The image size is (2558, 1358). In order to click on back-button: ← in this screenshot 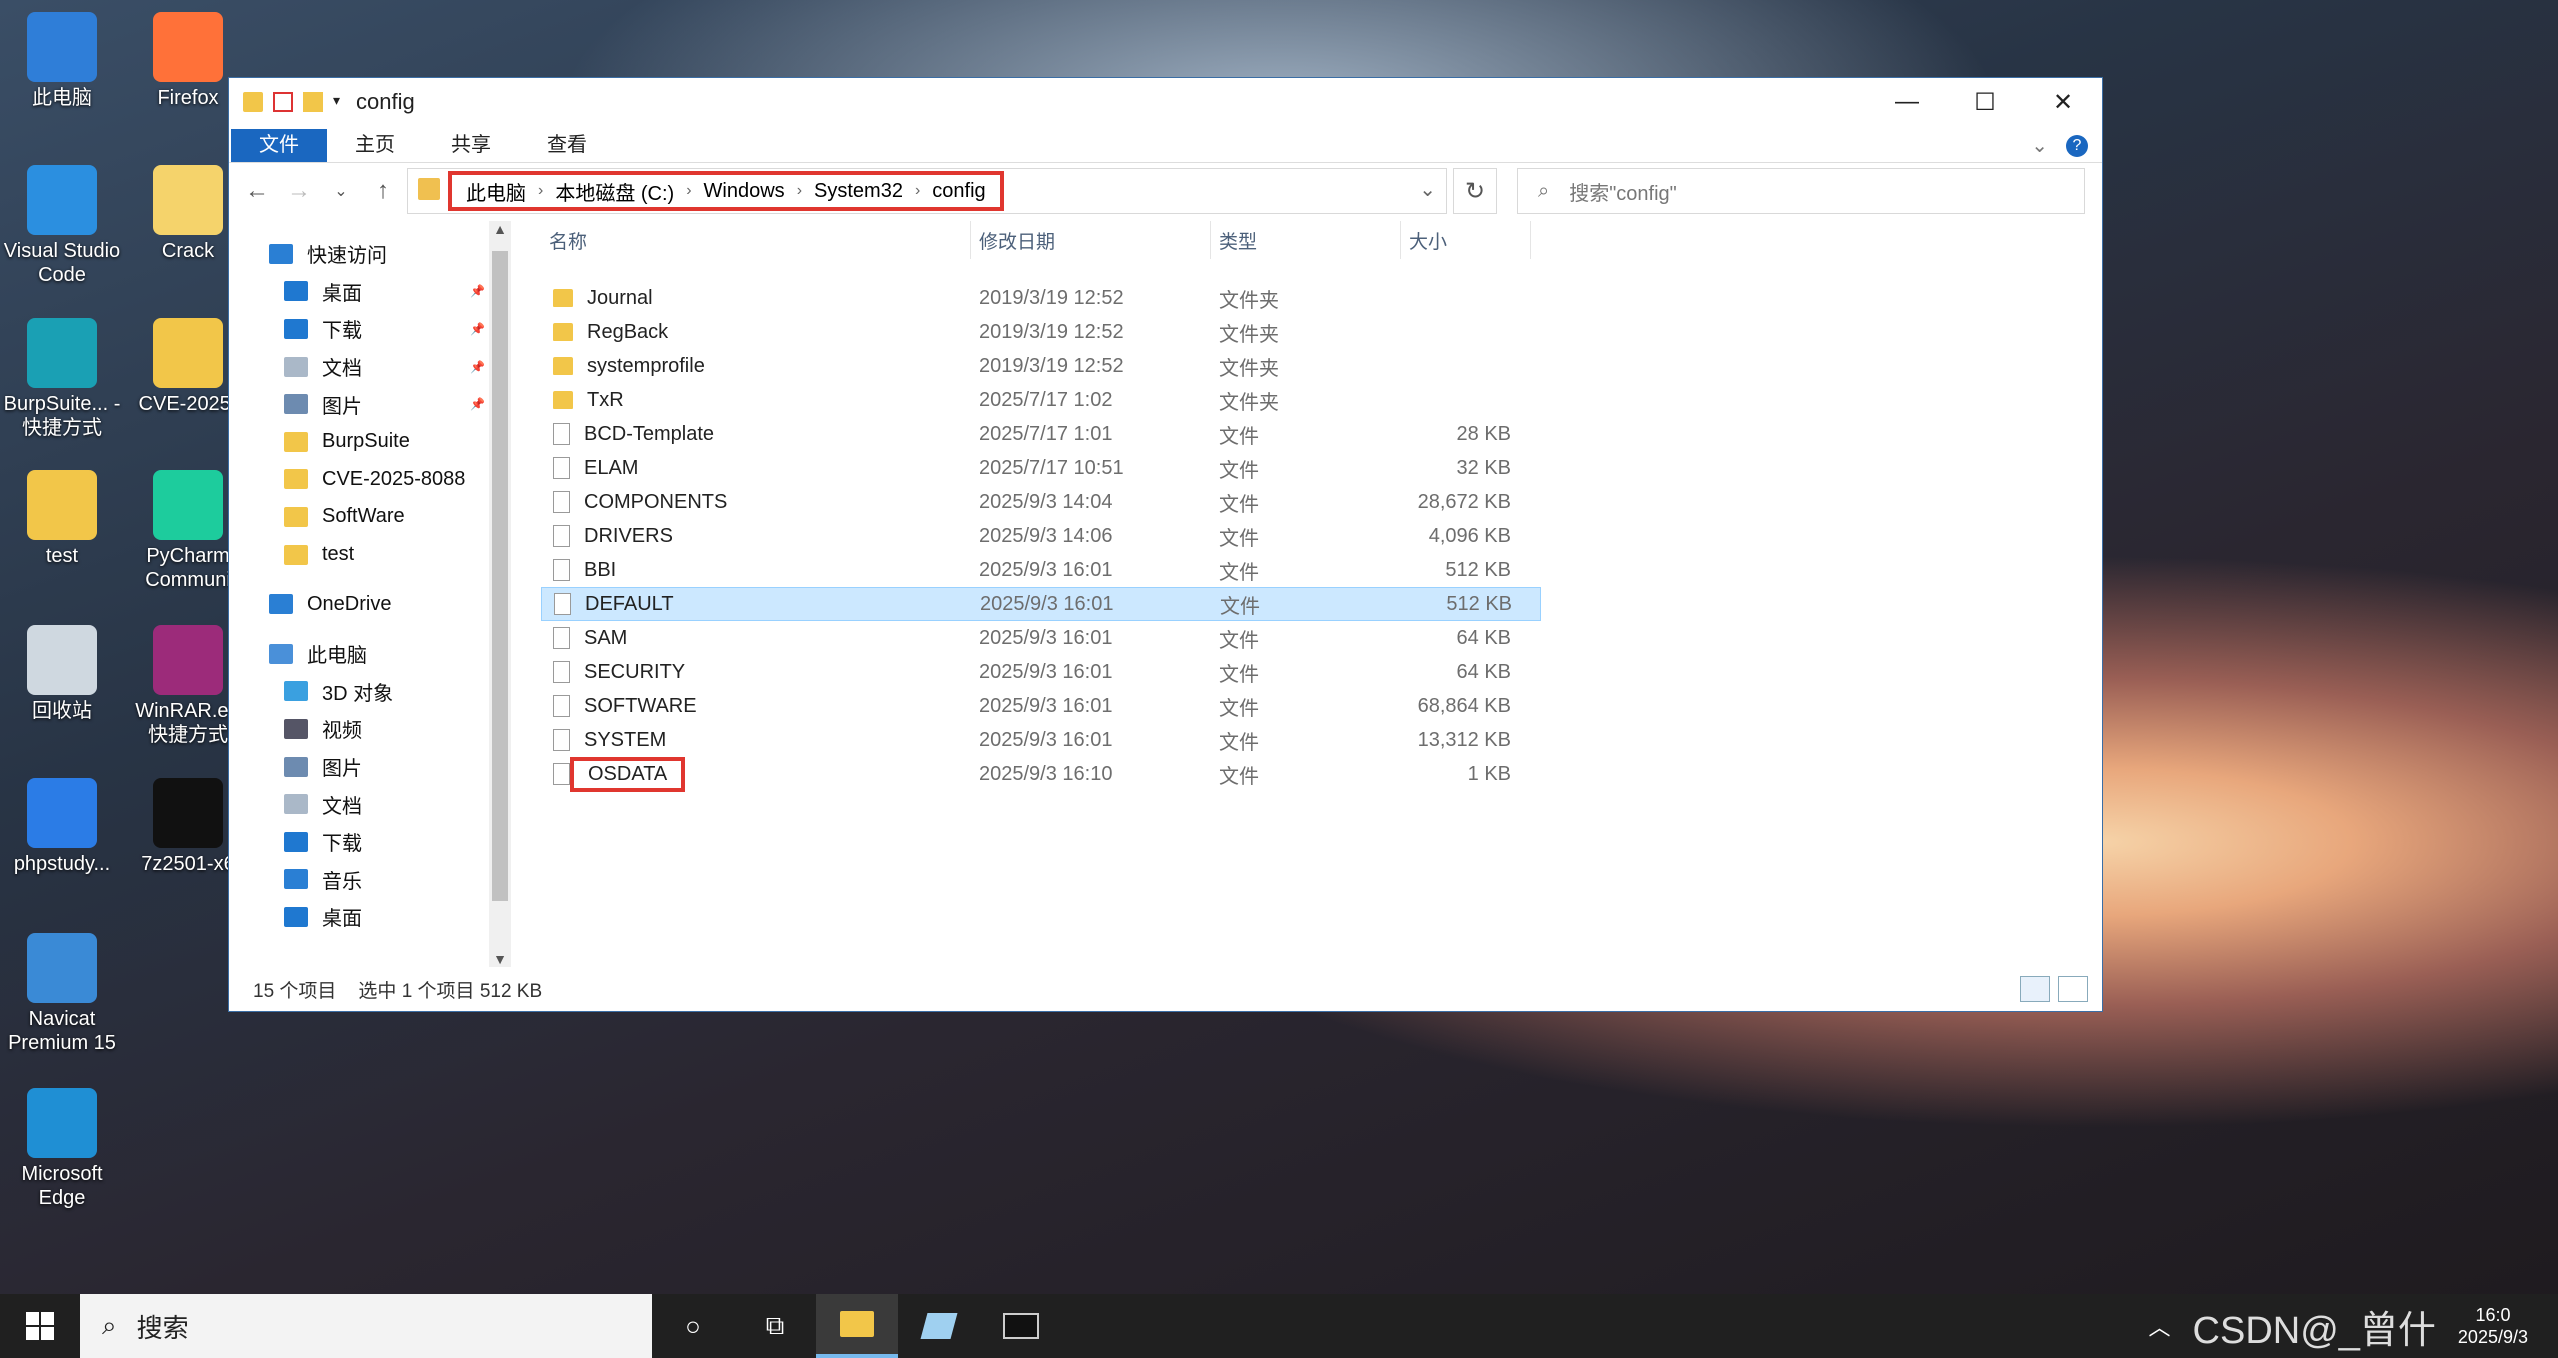, I will do `click(257, 191)`.